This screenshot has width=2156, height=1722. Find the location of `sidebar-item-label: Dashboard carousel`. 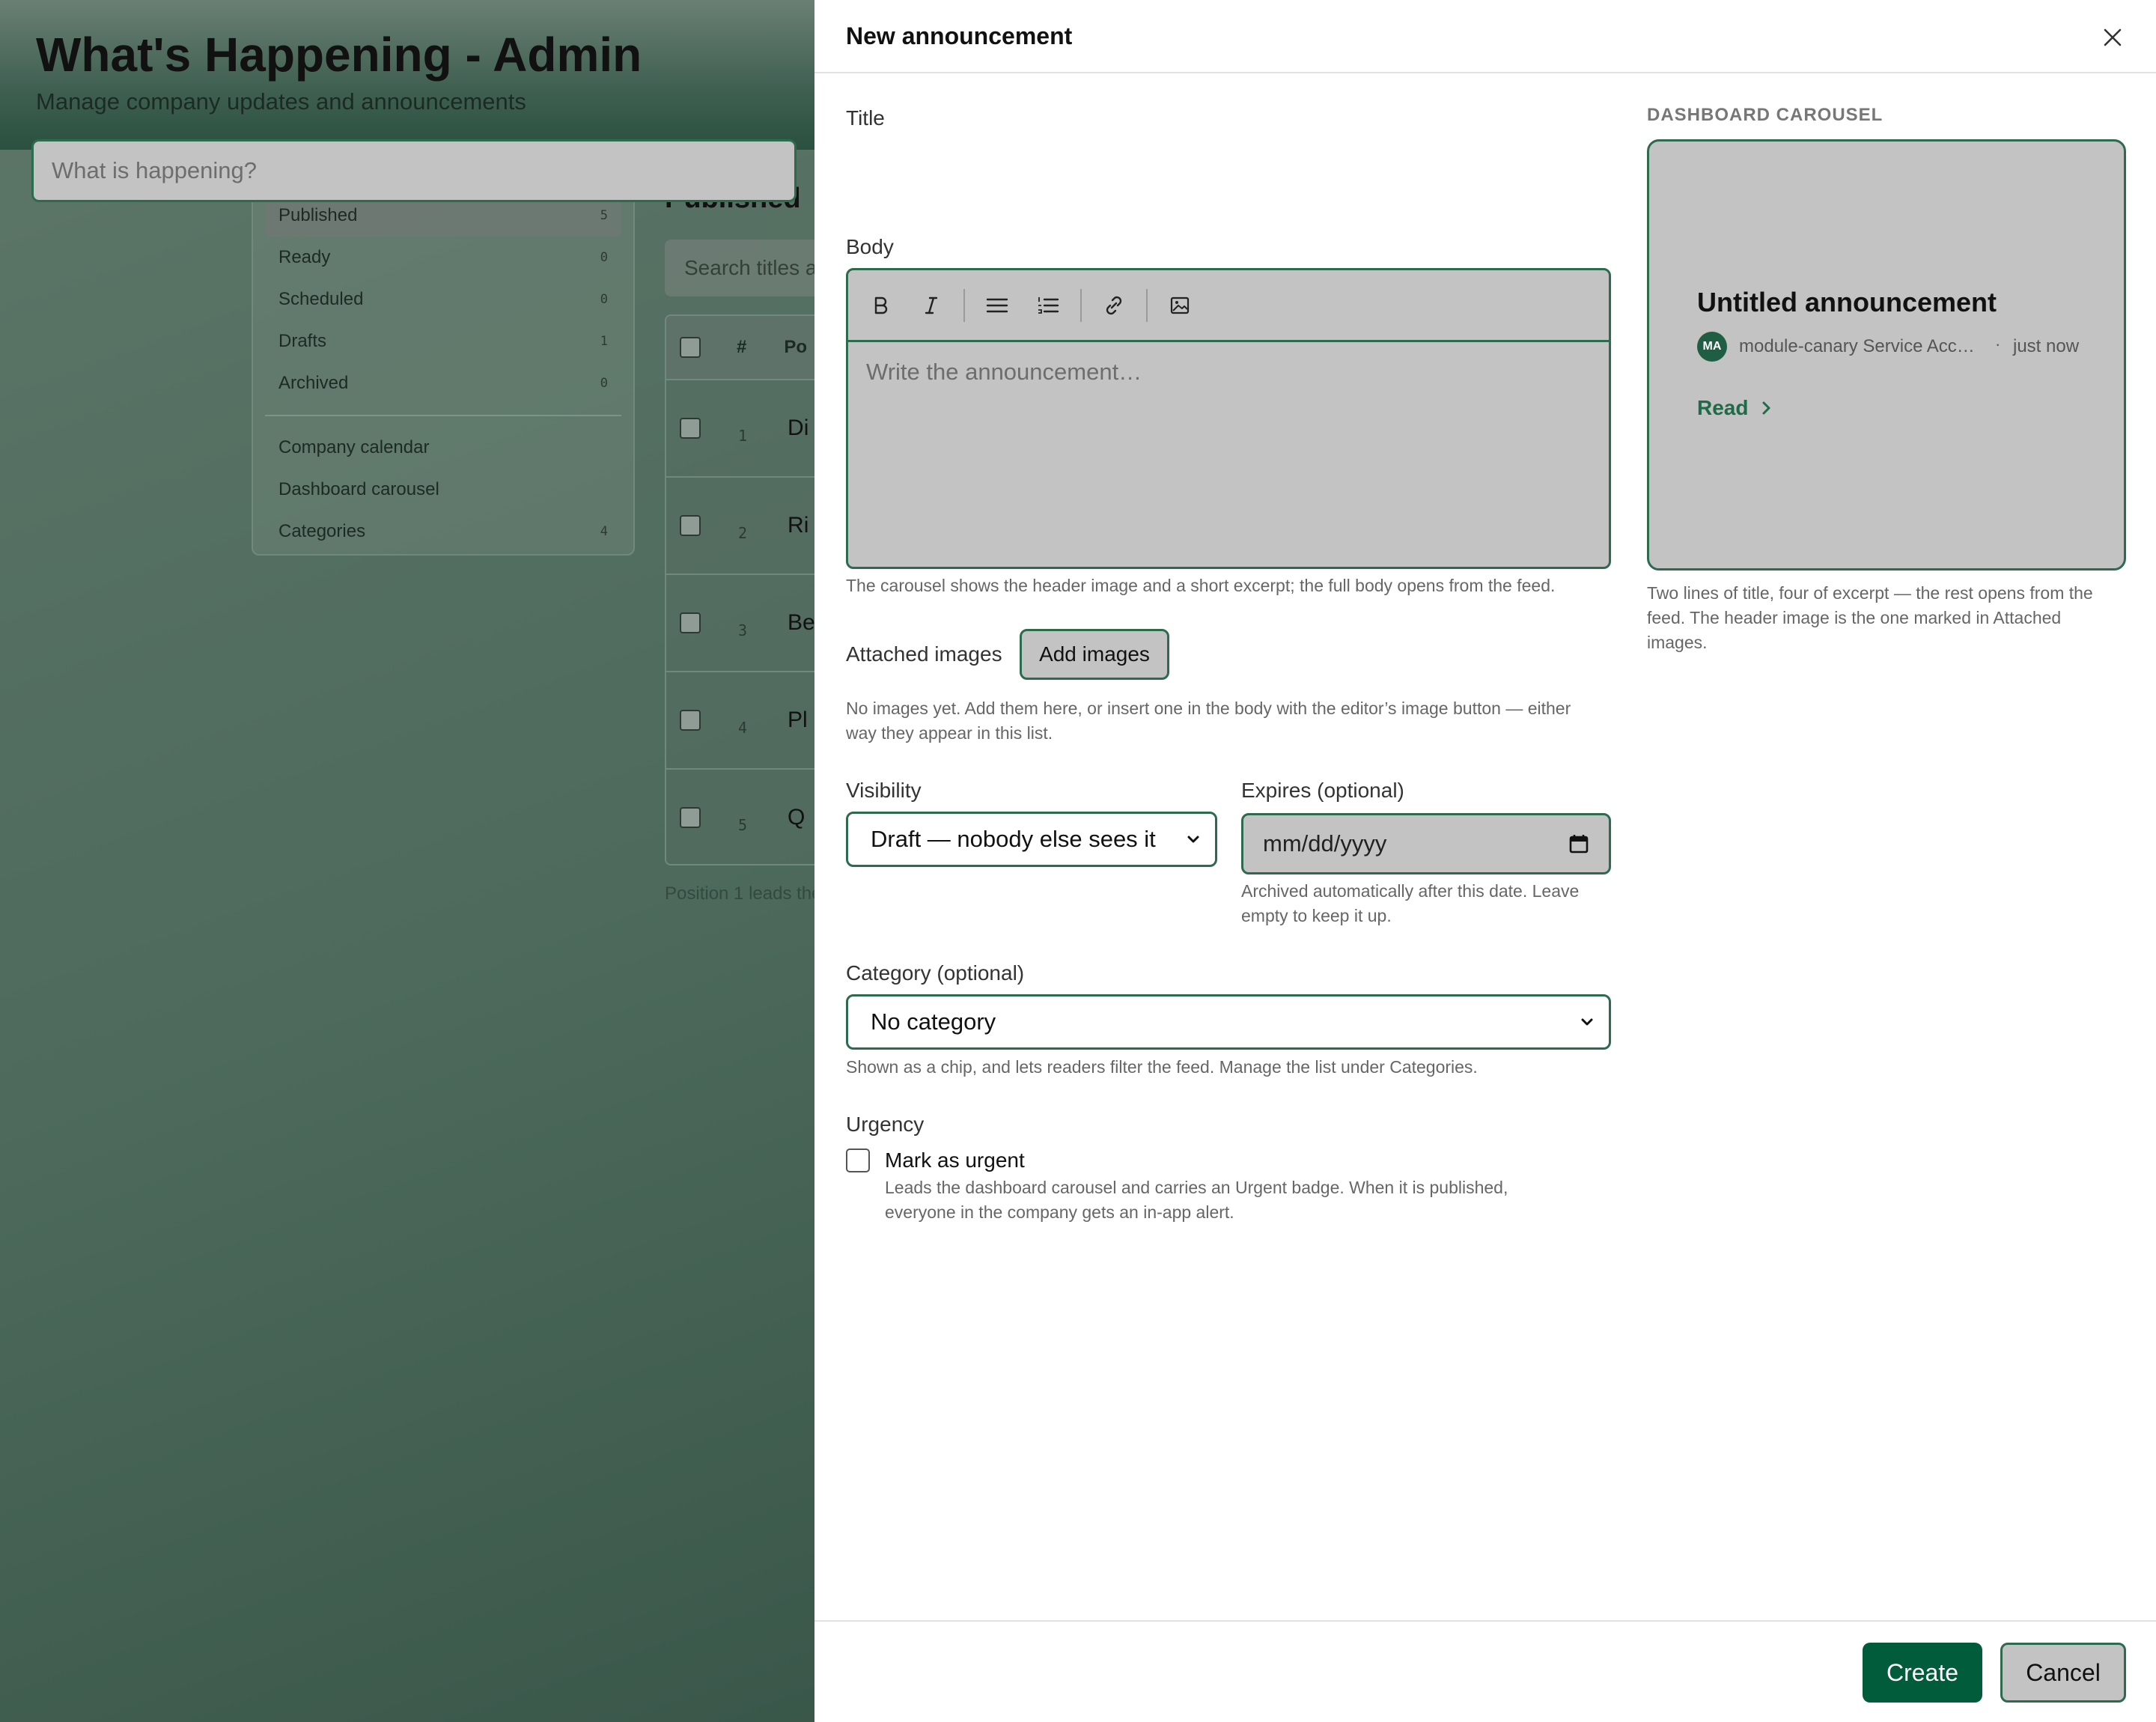

sidebar-item-label: Dashboard carousel is located at coordinates (358, 489).